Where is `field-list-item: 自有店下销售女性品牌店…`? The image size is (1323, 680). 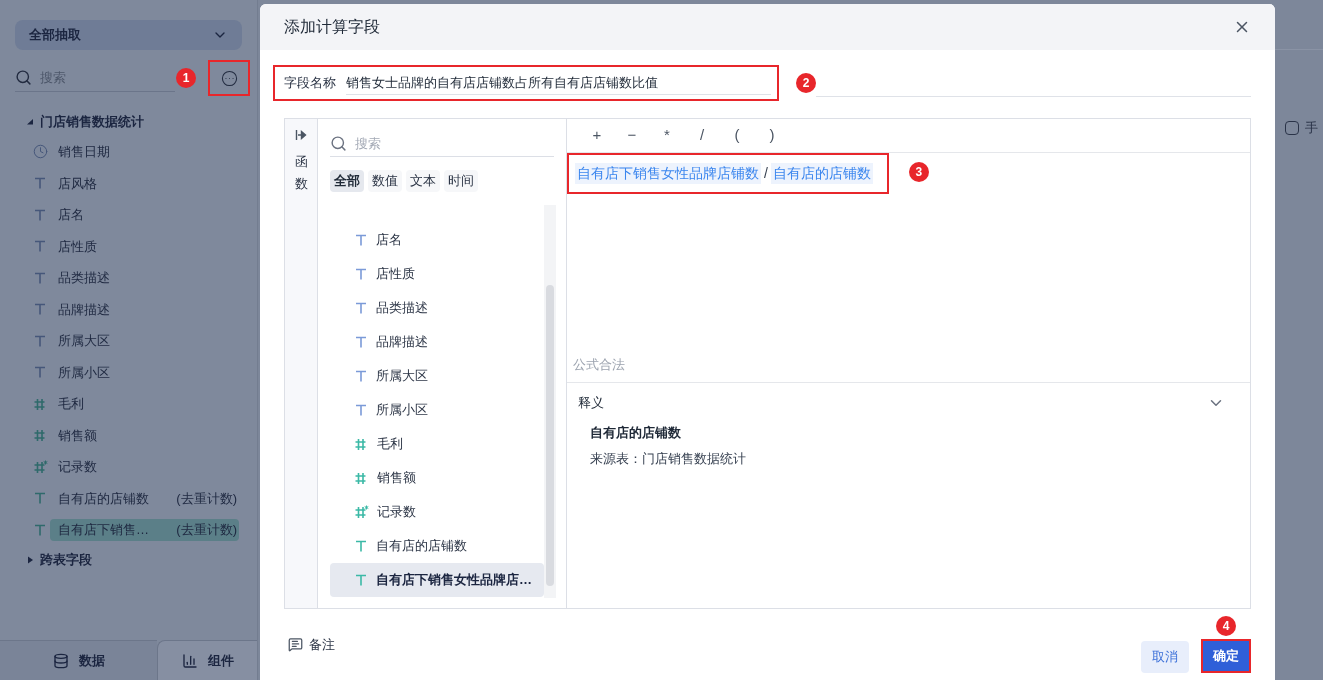
field-list-item: 自有店下销售女性品牌店… is located at coordinates (437, 580).